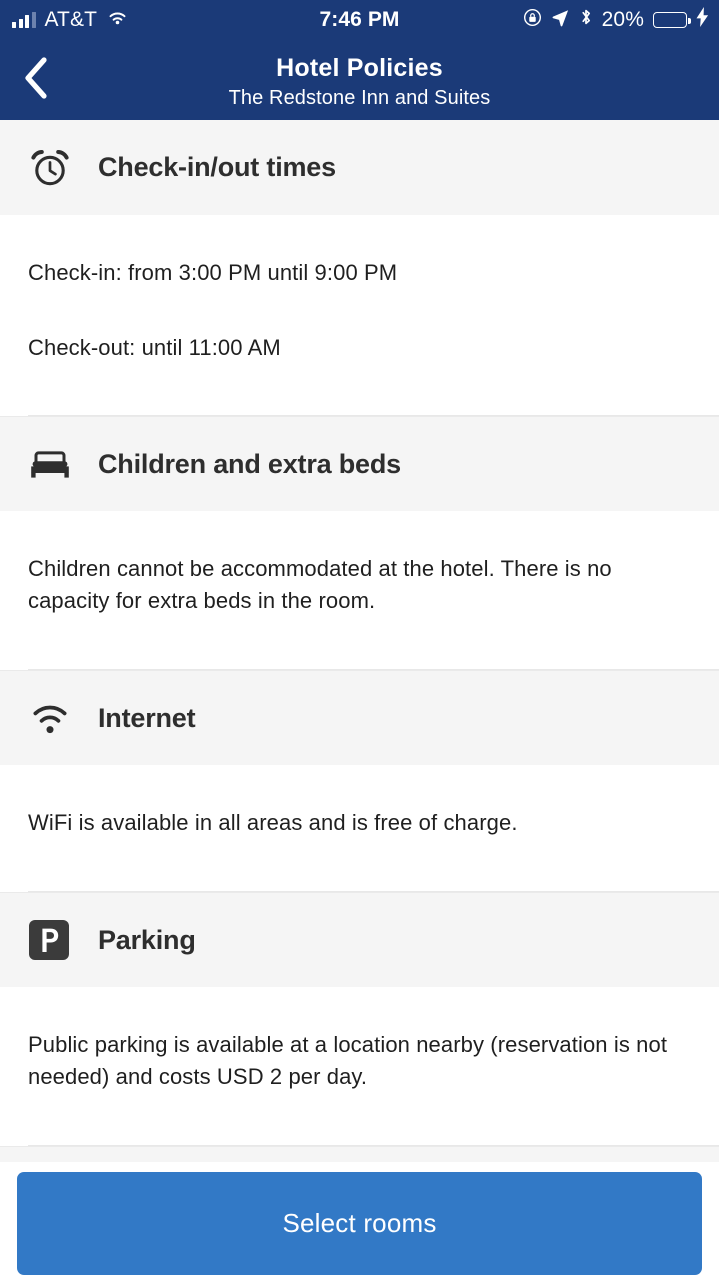 This screenshot has height=1280, width=719. I want to click on check-out-line: Check-out: until 11:00 AM, so click(154, 347).